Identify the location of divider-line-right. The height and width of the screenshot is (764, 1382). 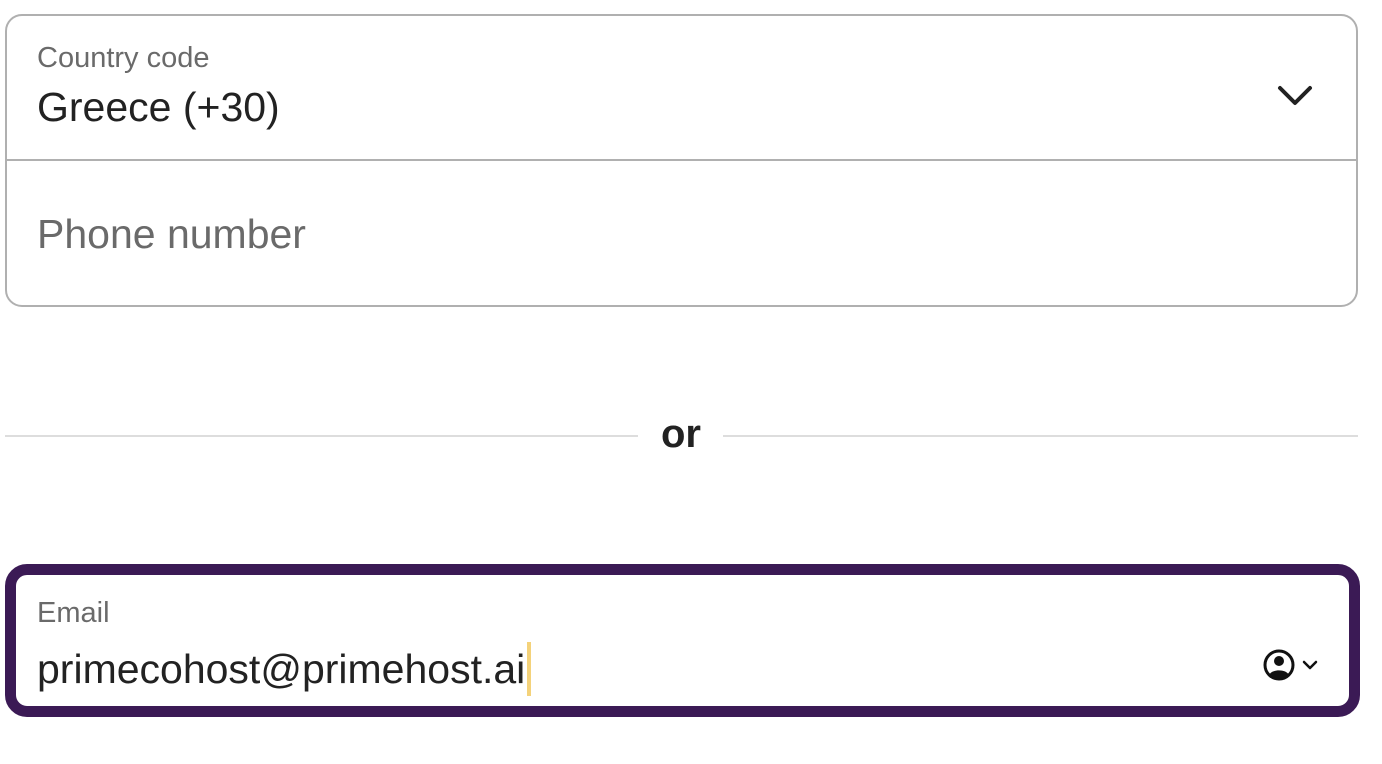
(1040, 436).